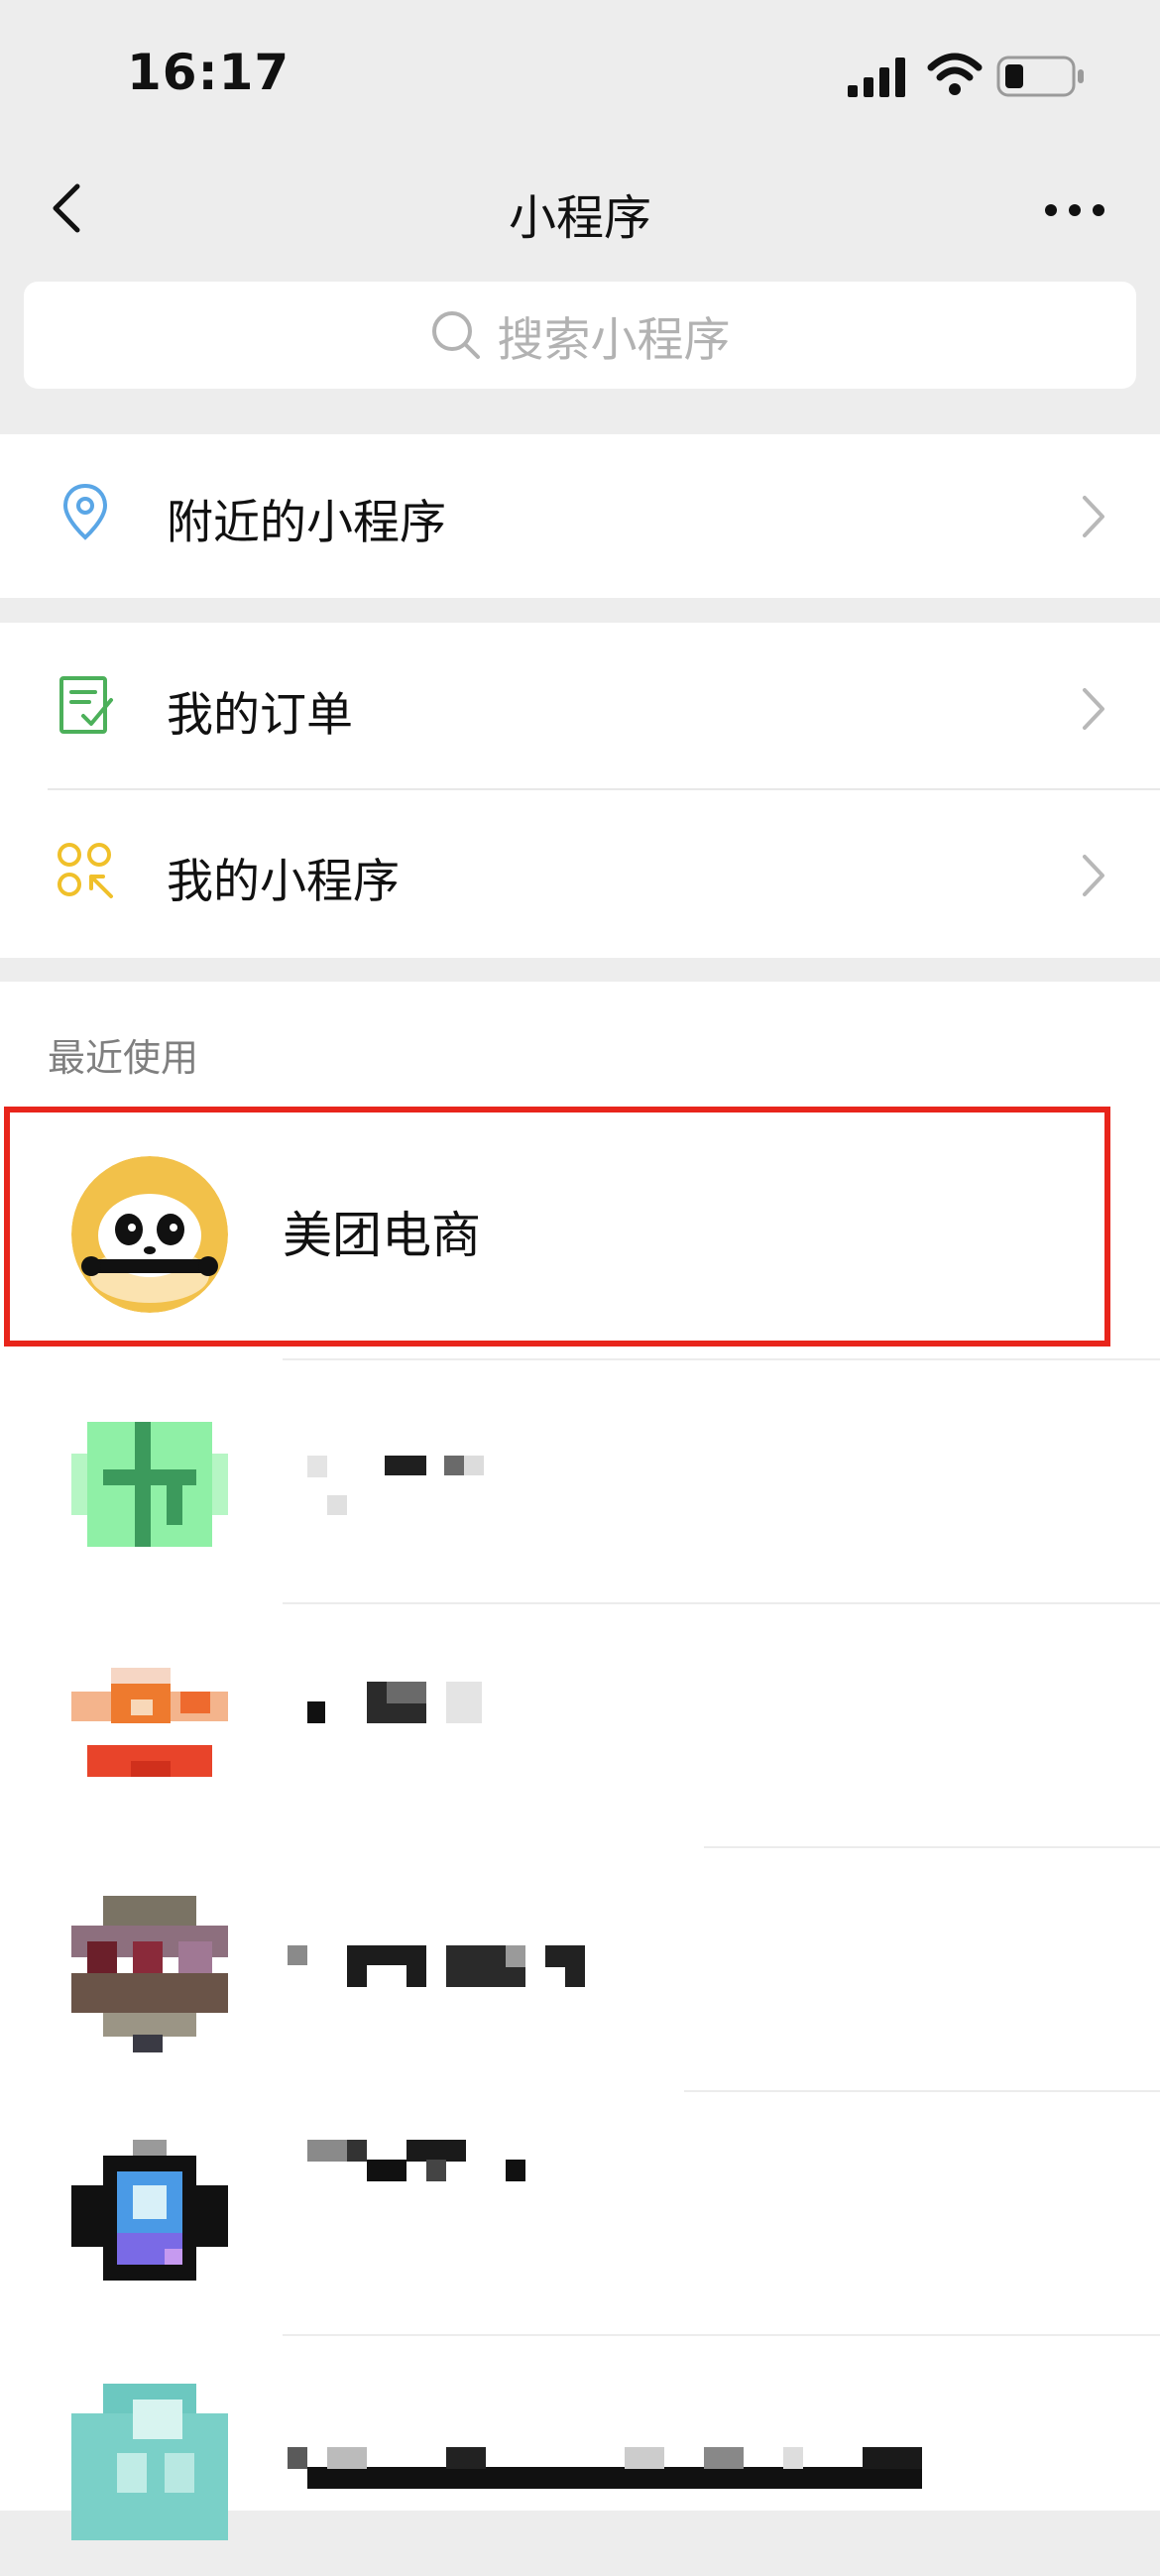 This screenshot has height=2576, width=1160. I want to click on nearby-programs-label: 附近的小程序, so click(306, 523).